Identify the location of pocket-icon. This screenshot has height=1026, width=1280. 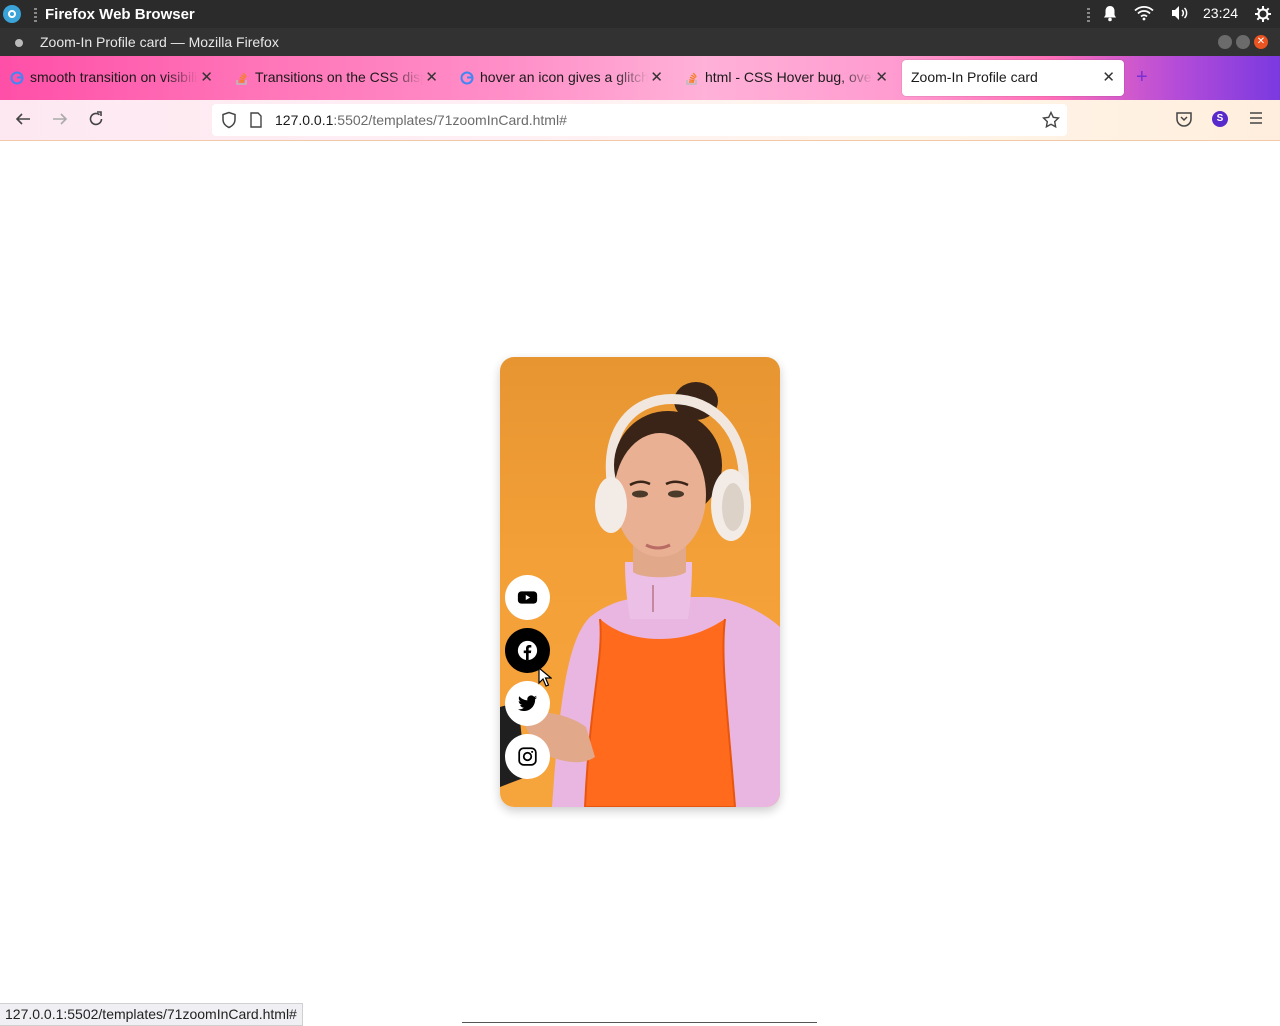
(1184, 121).